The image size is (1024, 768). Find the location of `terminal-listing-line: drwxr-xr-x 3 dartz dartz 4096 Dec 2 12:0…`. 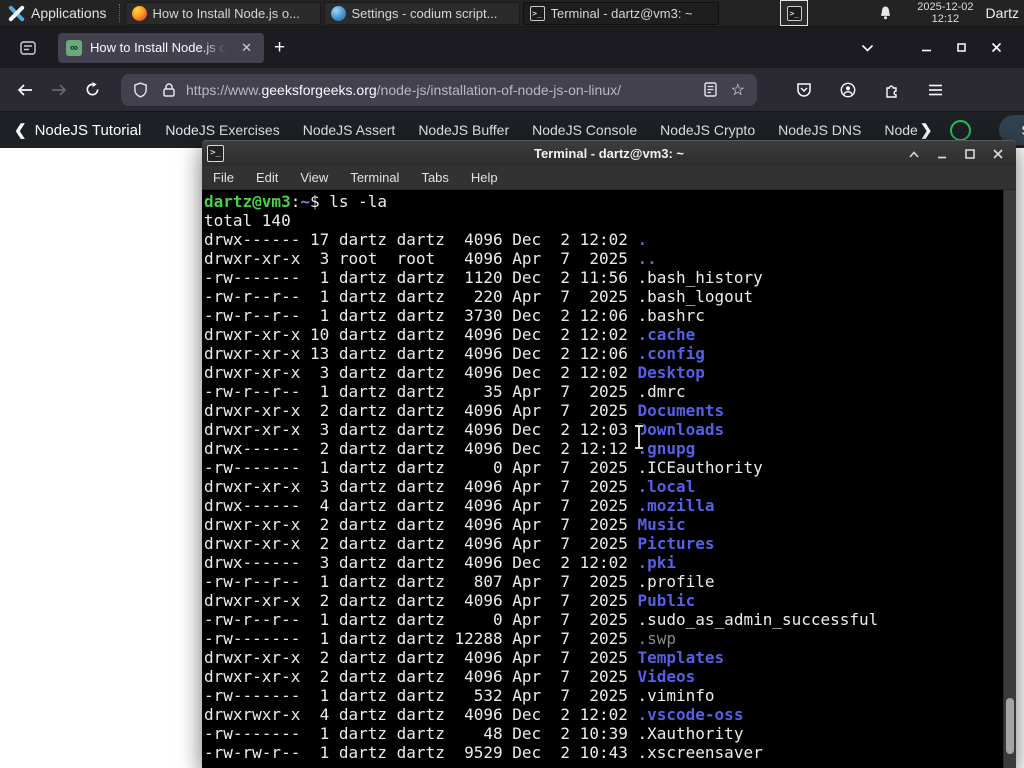

terminal-listing-line: drwxr-xr-x 3 dartz dartz 4096 Dec 2 12:0… is located at coordinates (464, 429).